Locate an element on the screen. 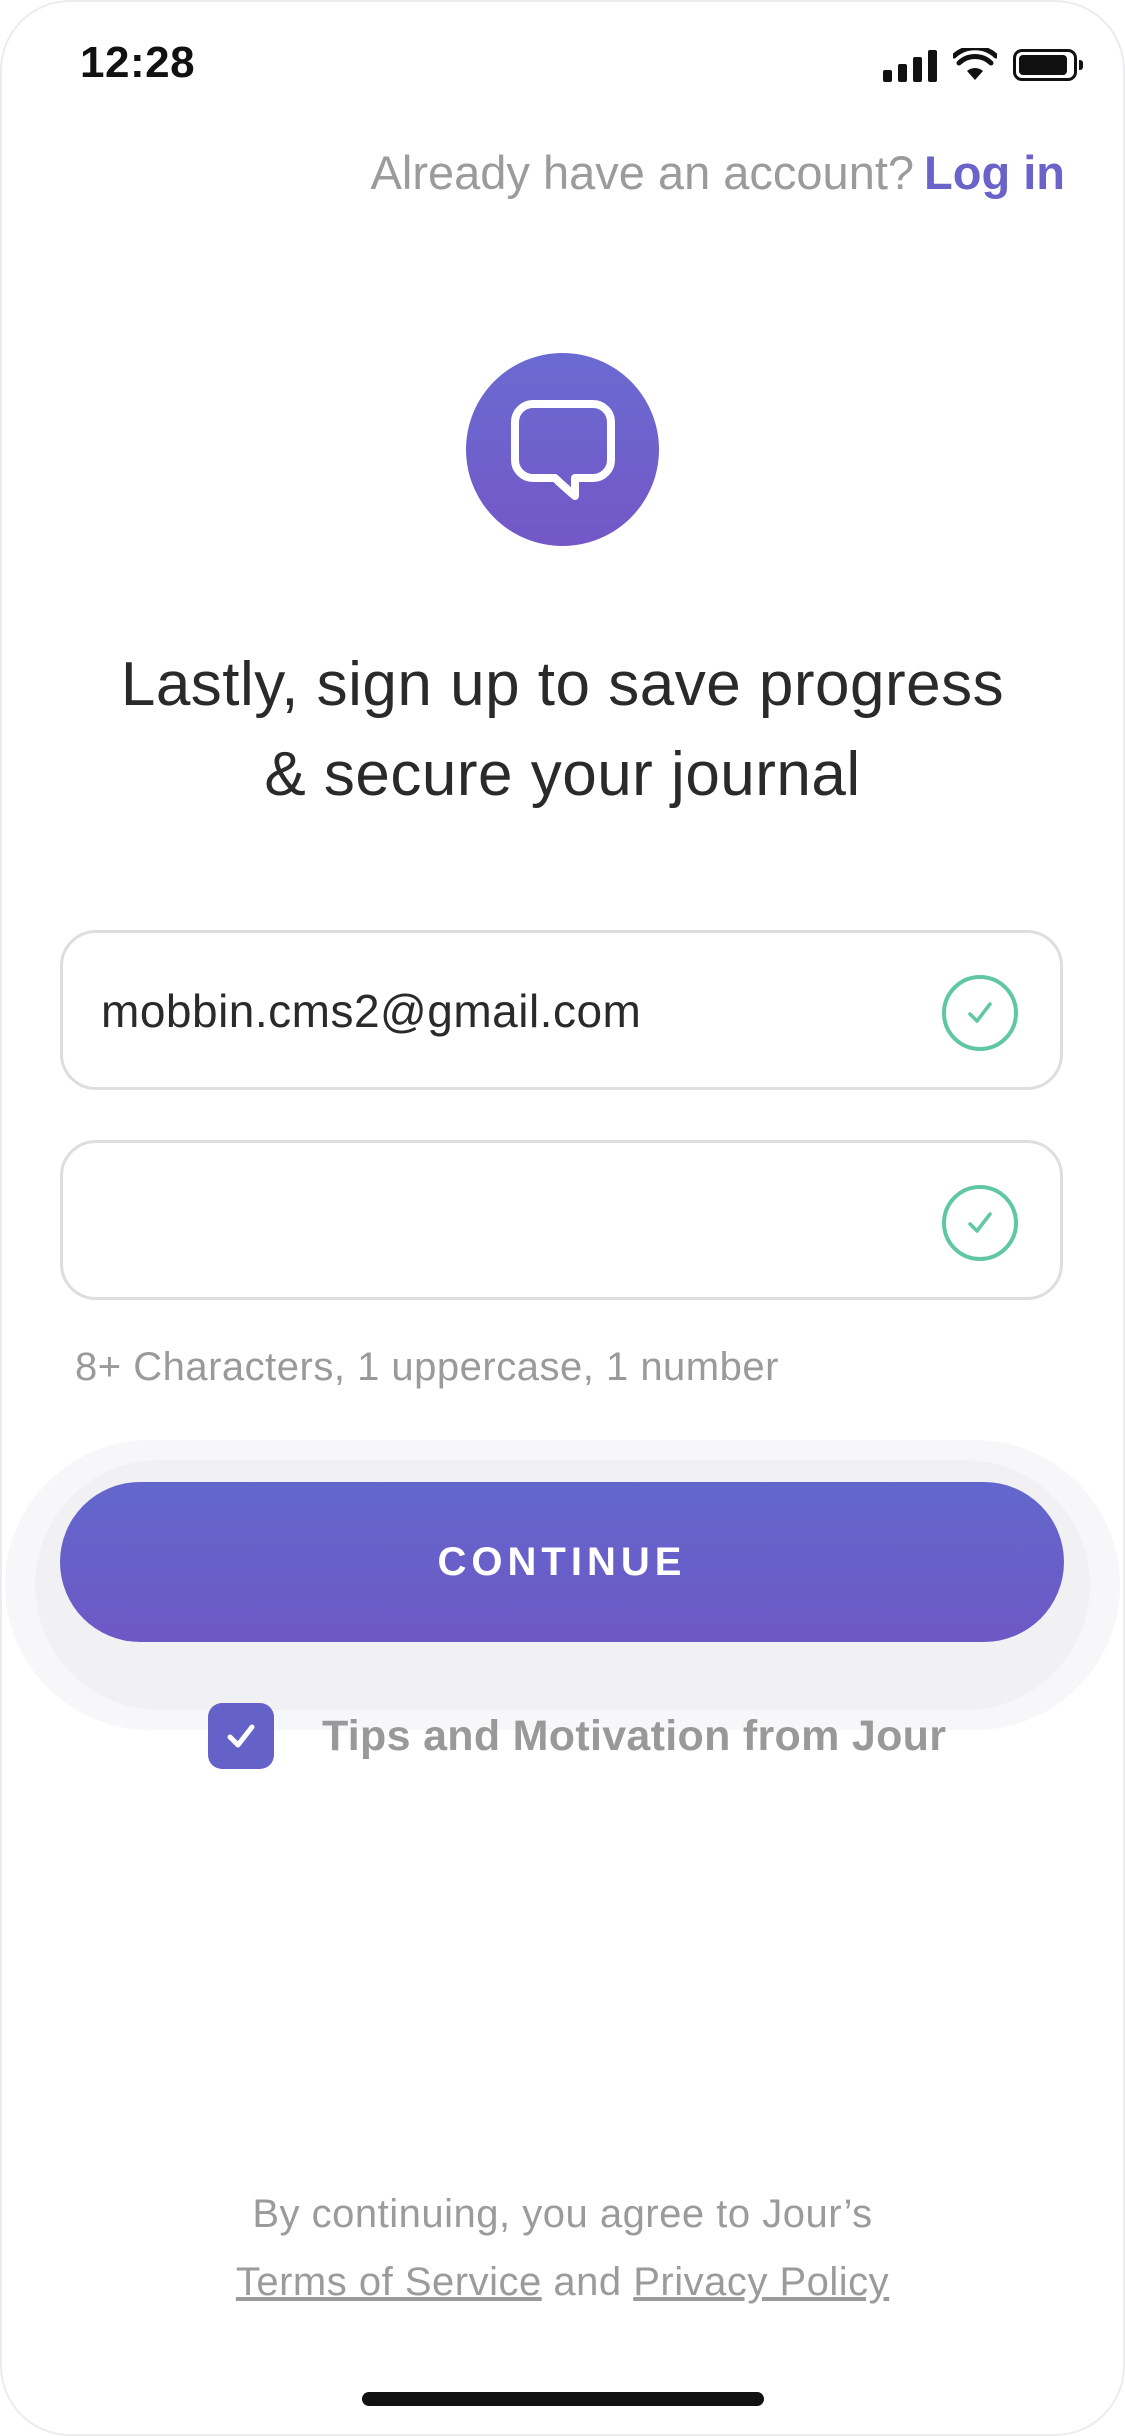  title-line-2: & secure your journal is located at coordinates (562, 774).